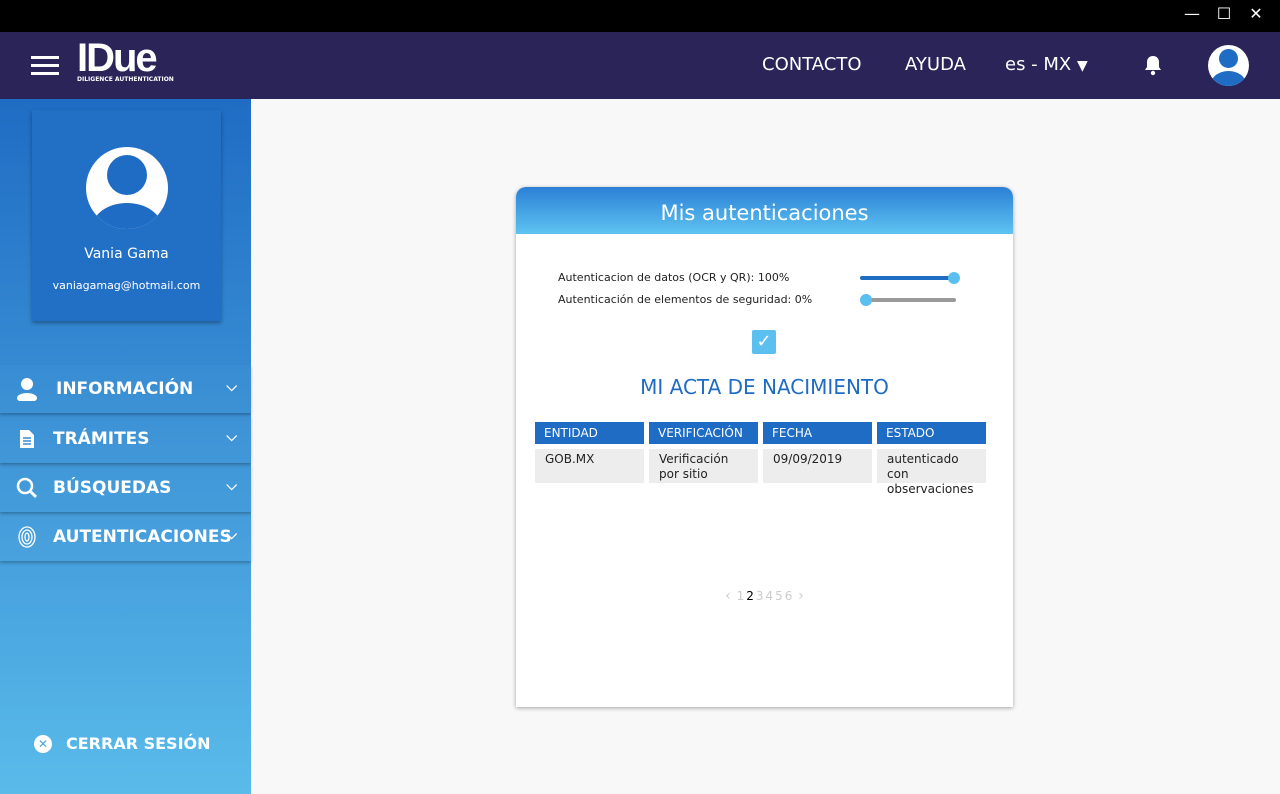 This screenshot has height=794, width=1280. What do you see at coordinates (954, 278) in the screenshot?
I see `progress-knob-data` at bounding box center [954, 278].